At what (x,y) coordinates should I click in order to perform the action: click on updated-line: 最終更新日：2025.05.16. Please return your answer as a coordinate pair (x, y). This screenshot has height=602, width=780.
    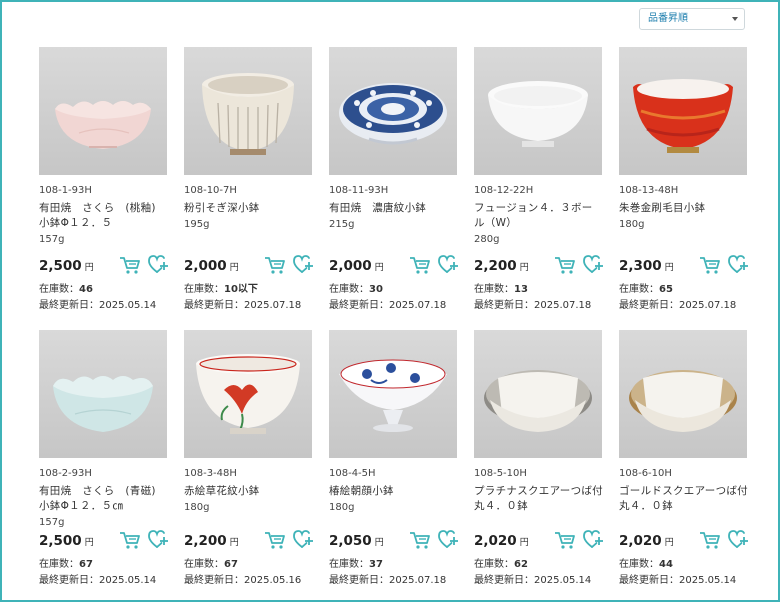
    Looking at the image, I should click on (248, 581).